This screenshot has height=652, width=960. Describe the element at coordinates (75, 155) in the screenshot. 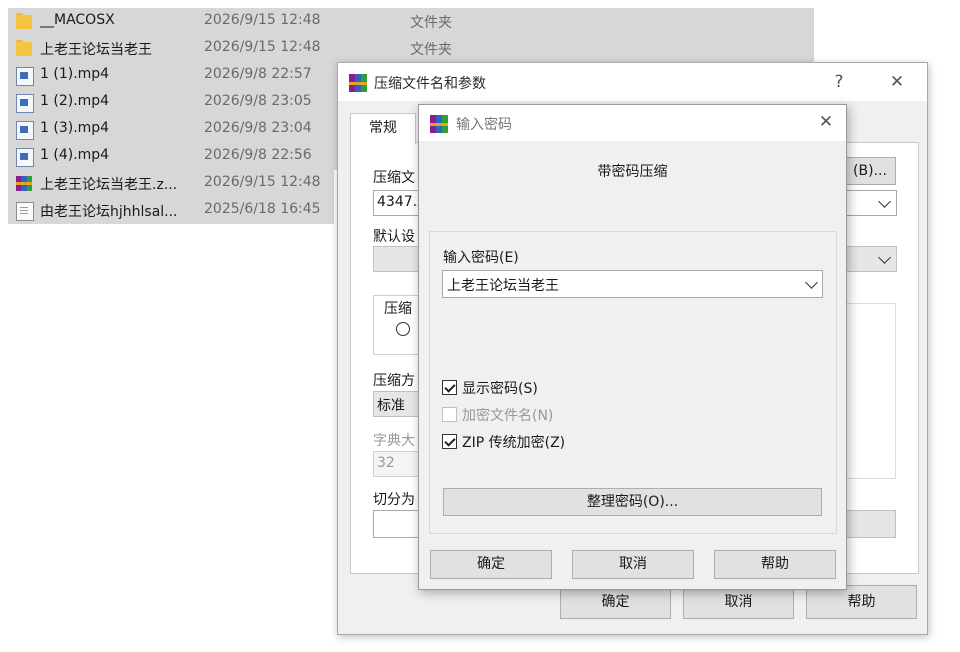

I see `file-name: 1 (4).mp4` at that location.